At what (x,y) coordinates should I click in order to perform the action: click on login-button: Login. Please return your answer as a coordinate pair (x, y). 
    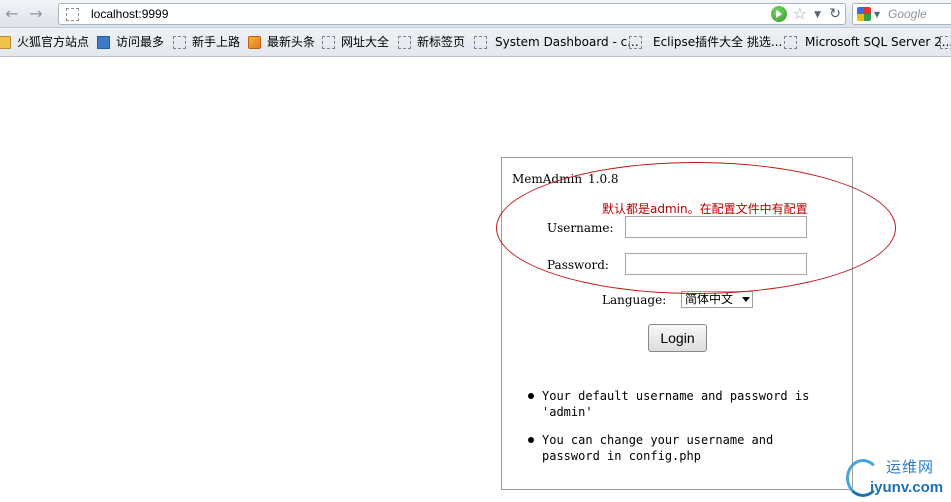
    Looking at the image, I should click on (677, 338).